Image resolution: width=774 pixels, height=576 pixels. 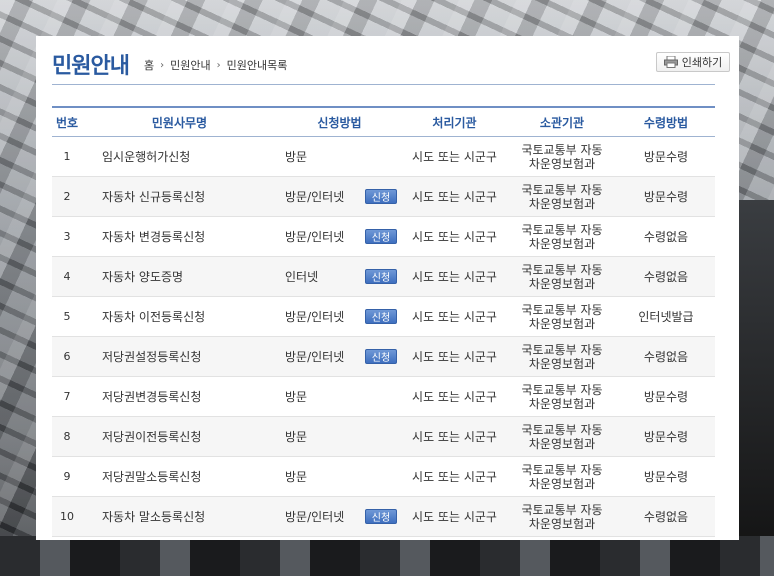 What do you see at coordinates (670, 61) in the screenshot?
I see `printer-icon` at bounding box center [670, 61].